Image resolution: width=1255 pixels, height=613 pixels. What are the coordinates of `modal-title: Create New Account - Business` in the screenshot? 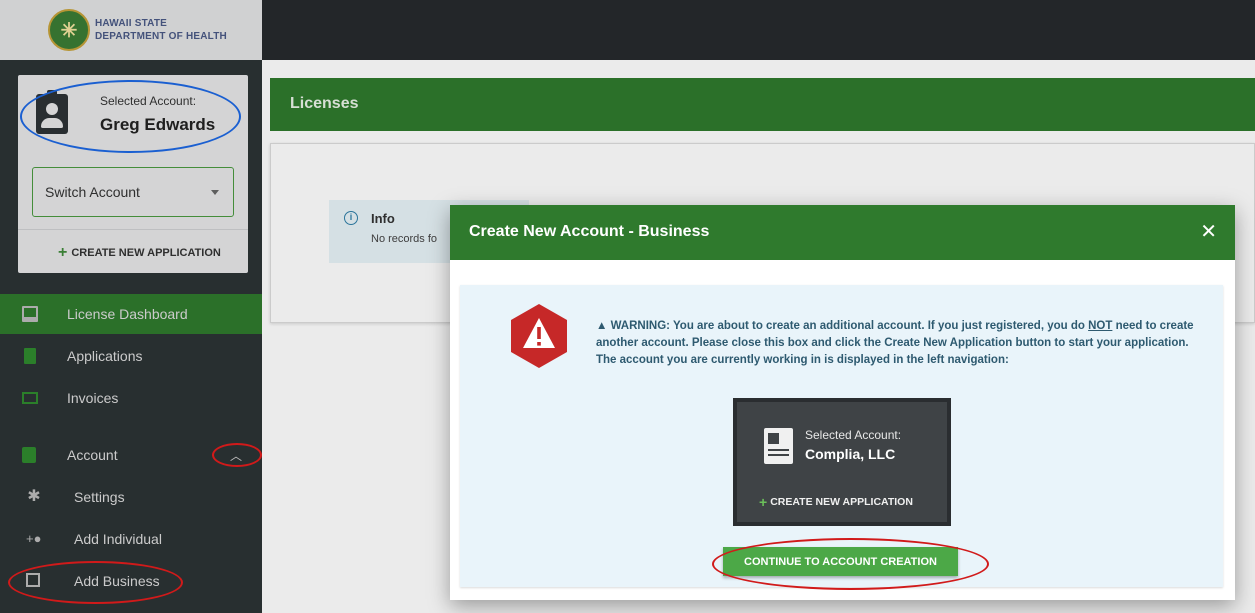 It's located at (589, 231).